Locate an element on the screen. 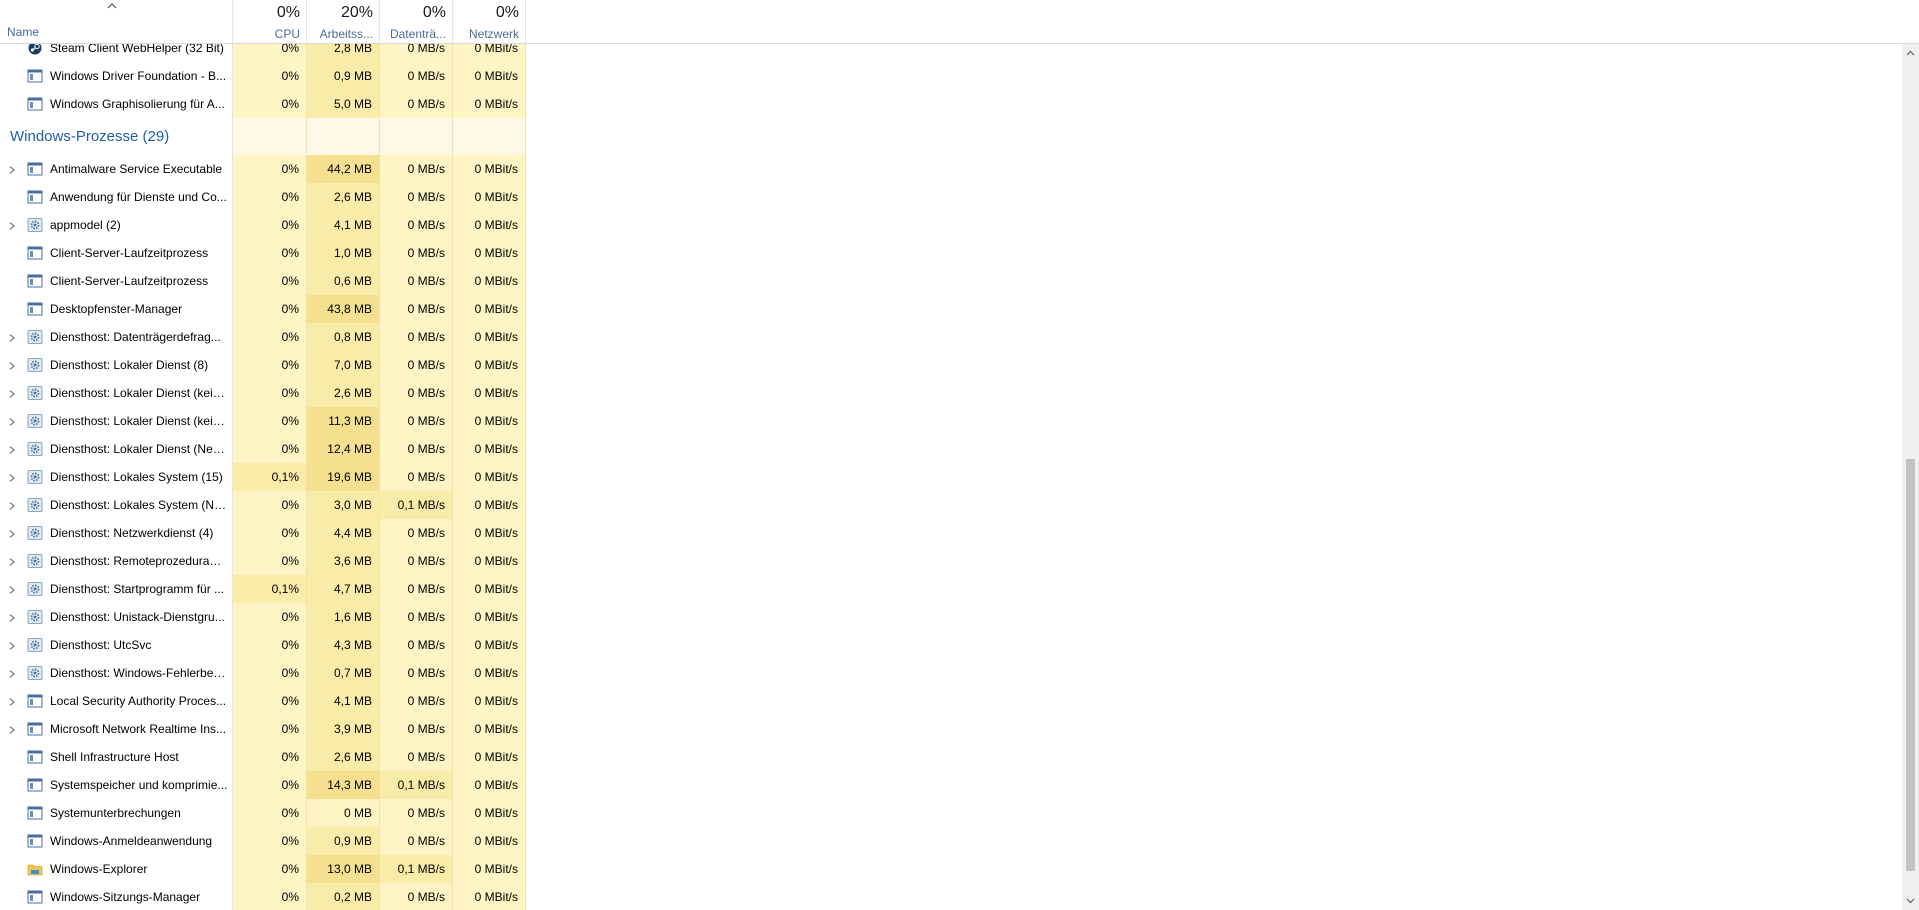 This screenshot has height=910, width=1919. process-name-cell: Windows-Anmeldeanwendung is located at coordinates (116, 841).